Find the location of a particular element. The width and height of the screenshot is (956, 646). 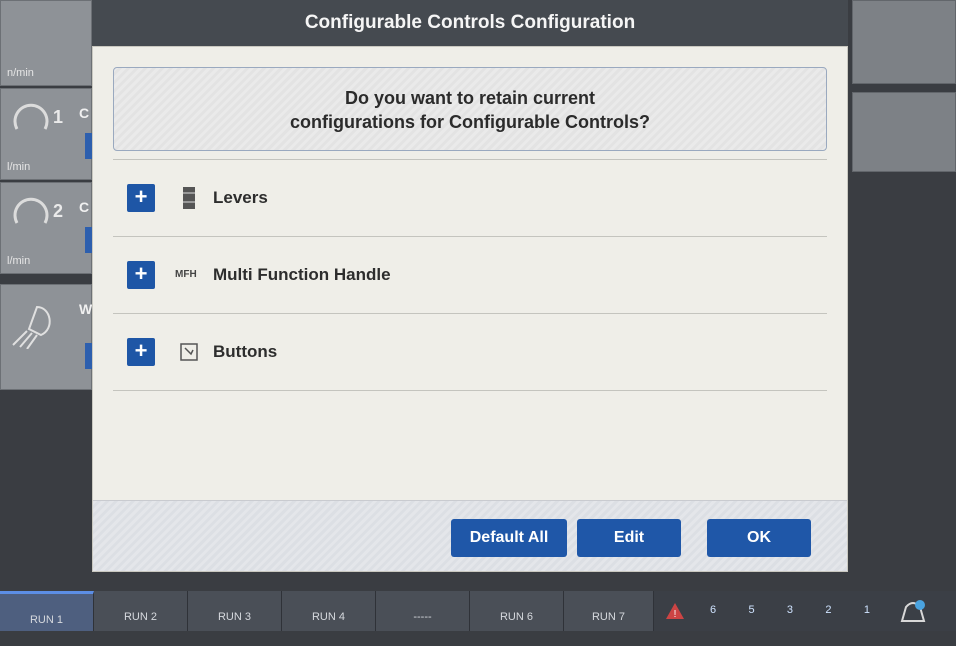

alert-status-icon: ! is located at coordinates (675, 611).